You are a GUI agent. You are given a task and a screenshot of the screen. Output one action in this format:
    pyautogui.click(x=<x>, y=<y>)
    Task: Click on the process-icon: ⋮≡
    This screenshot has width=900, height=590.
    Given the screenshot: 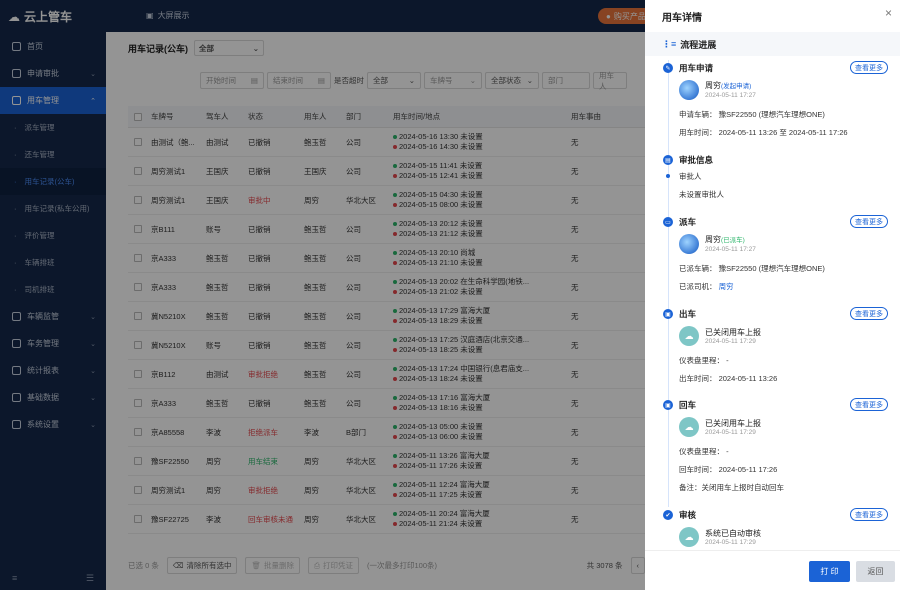 What is the action you would take?
    pyautogui.click(x=669, y=43)
    